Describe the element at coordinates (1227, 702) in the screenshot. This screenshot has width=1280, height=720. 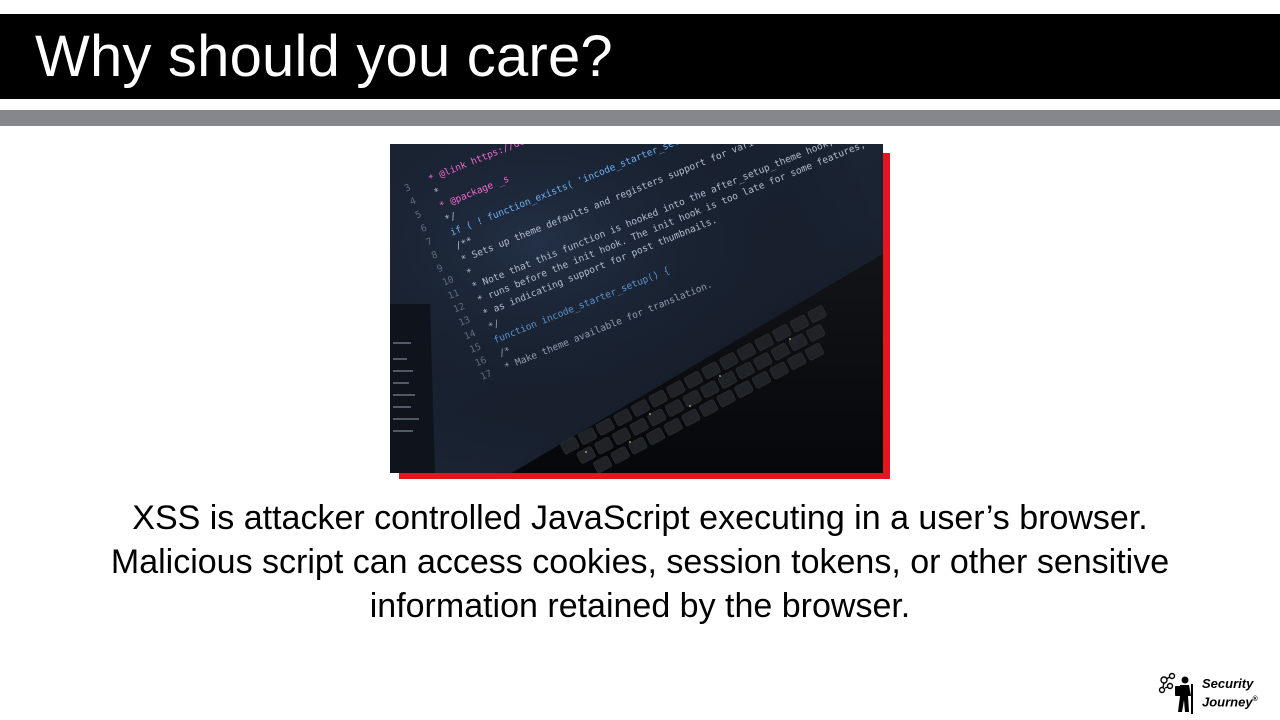
I see `logo-line-2: Journey` at that location.